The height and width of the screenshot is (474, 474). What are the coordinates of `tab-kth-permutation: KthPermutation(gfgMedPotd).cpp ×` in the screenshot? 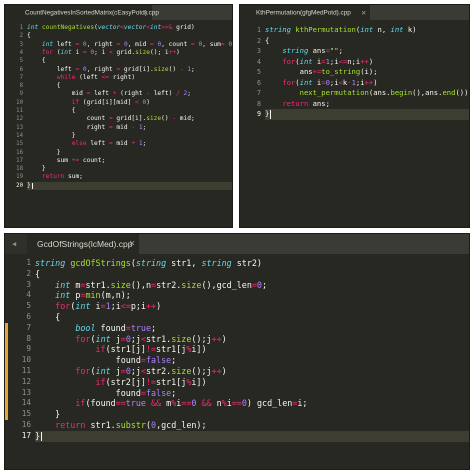 It's located at (305, 12).